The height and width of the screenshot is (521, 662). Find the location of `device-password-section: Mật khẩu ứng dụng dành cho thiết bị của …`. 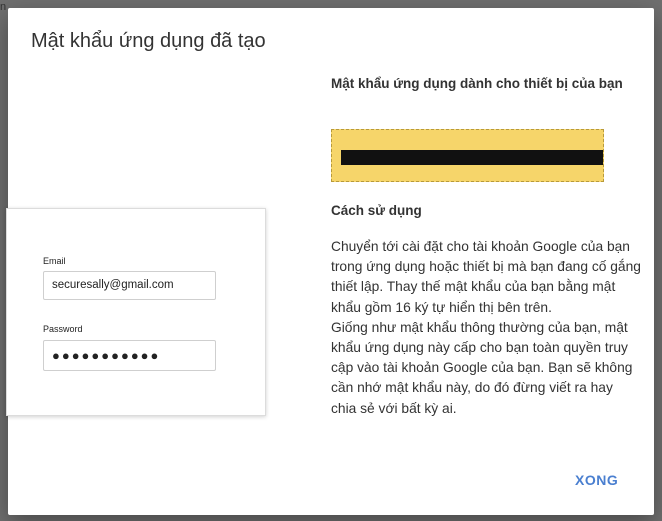

device-password-section: Mật khẩu ứng dụng dành cho thiết bị của … is located at coordinates (481, 84).